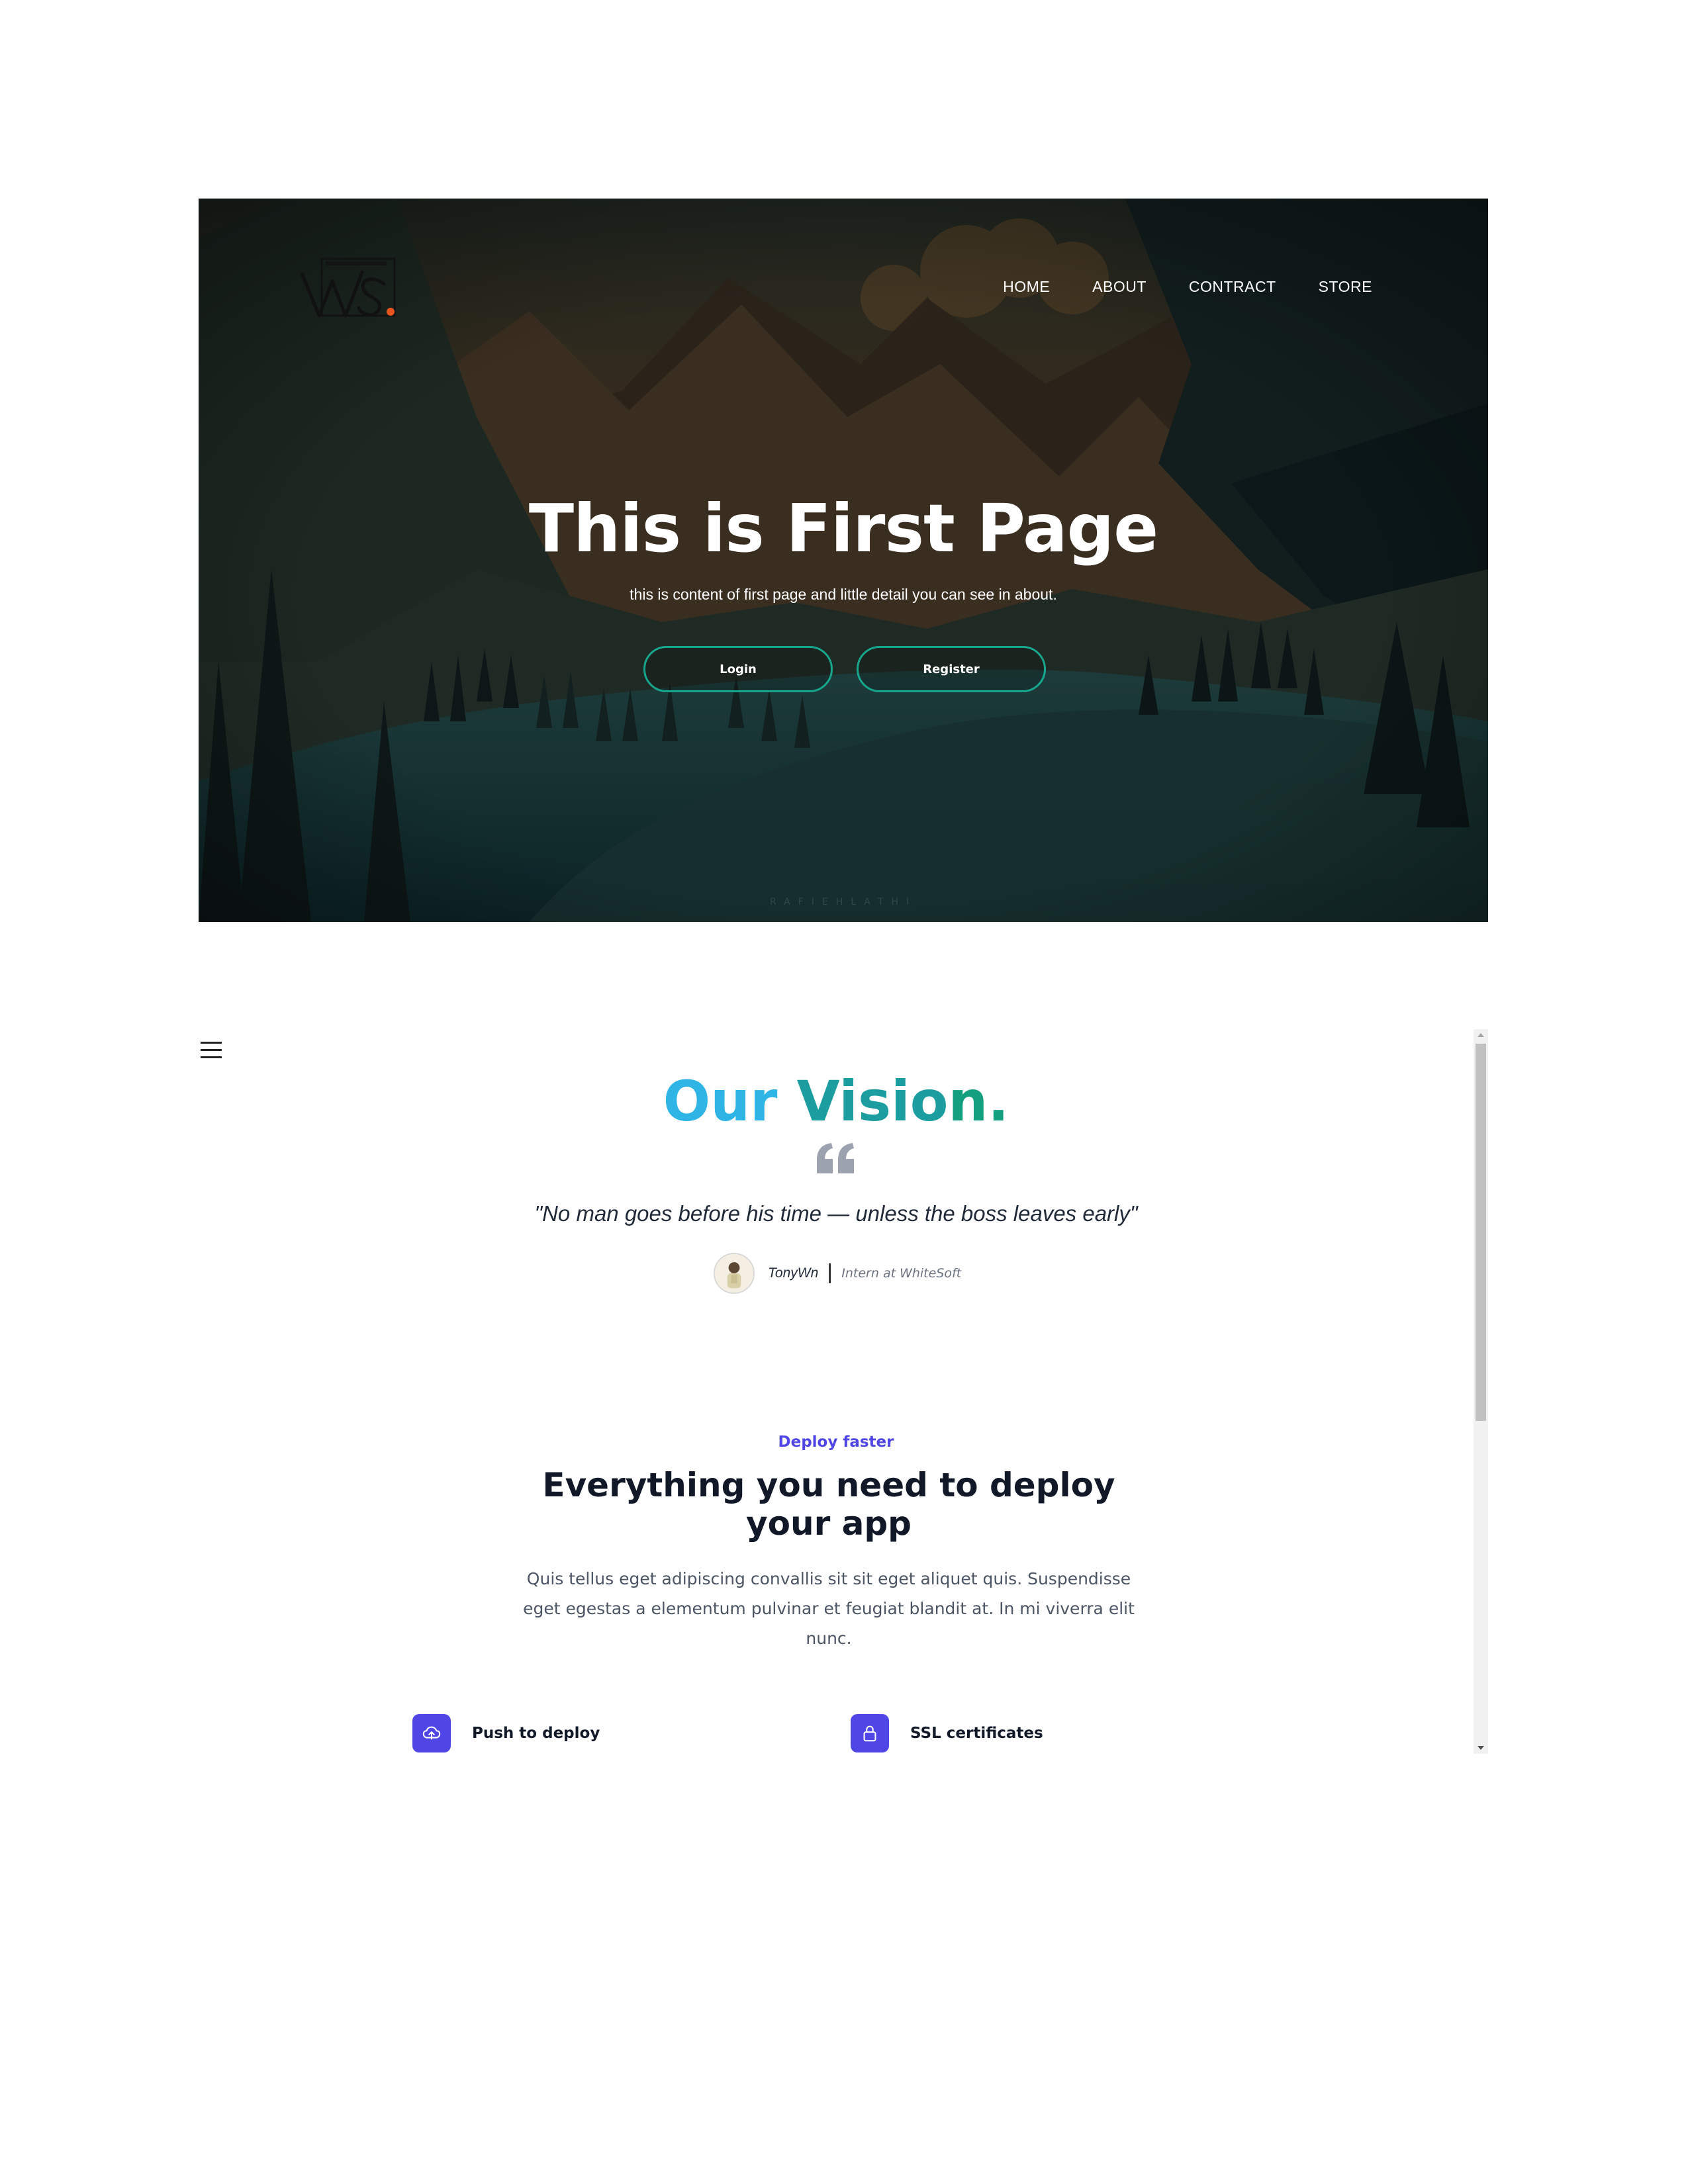  Describe the element at coordinates (536, 1733) in the screenshot. I see `feature-label: Push to deploy` at that location.